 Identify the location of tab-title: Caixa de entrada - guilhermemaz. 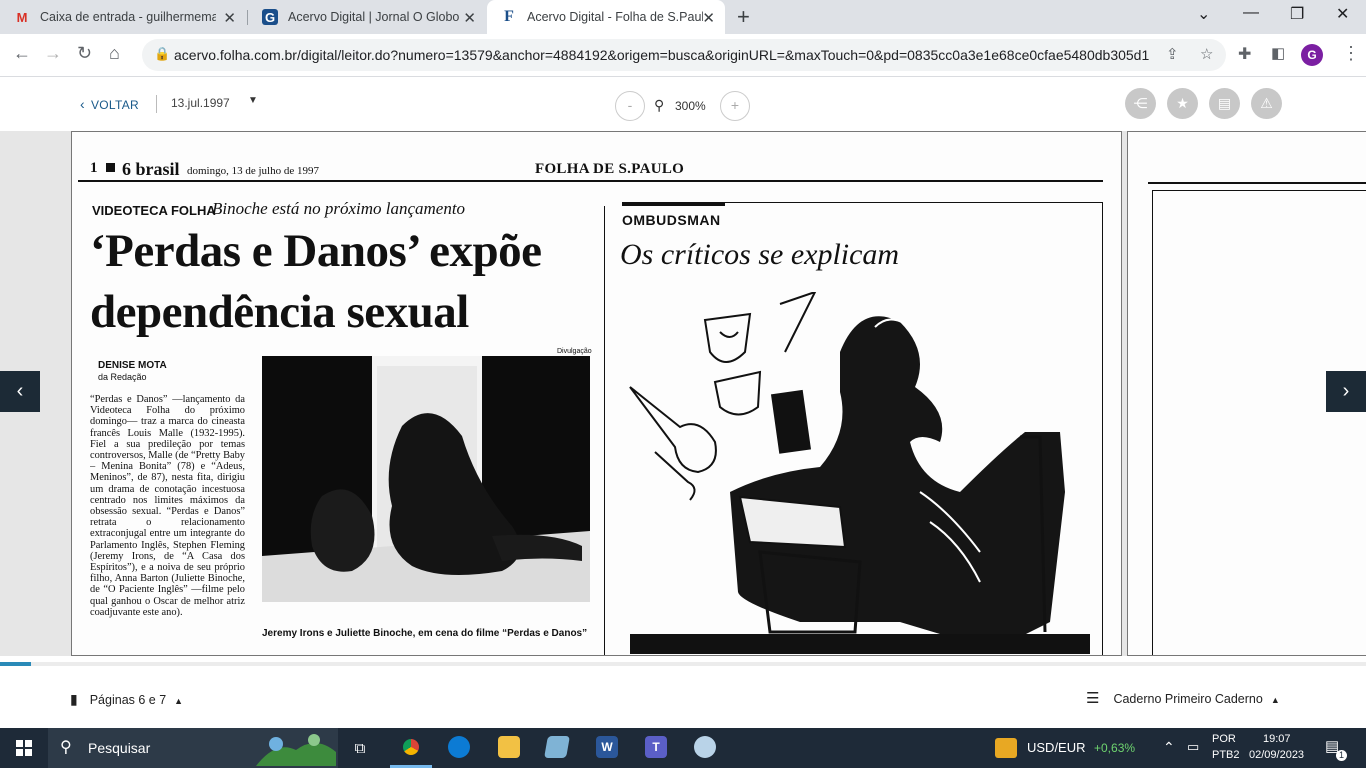
(128, 17).